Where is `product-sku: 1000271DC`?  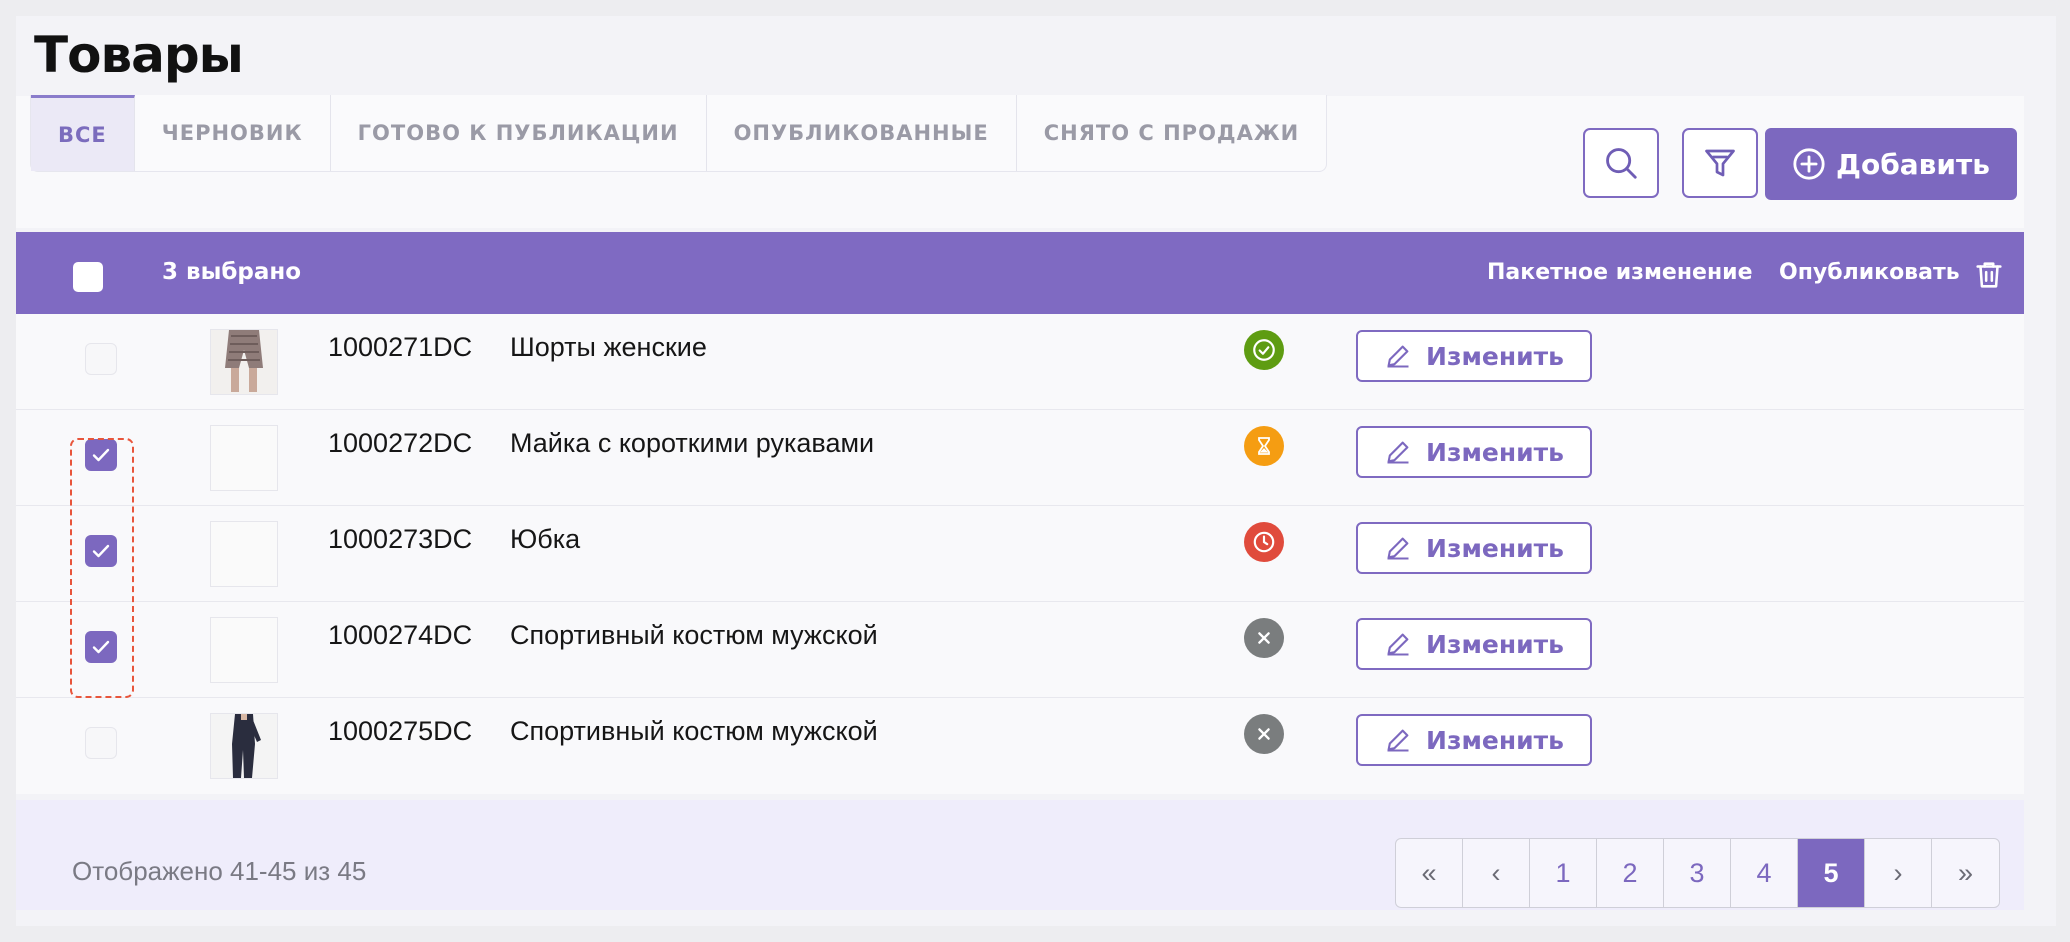
product-sku: 1000271DC is located at coordinates (400, 347).